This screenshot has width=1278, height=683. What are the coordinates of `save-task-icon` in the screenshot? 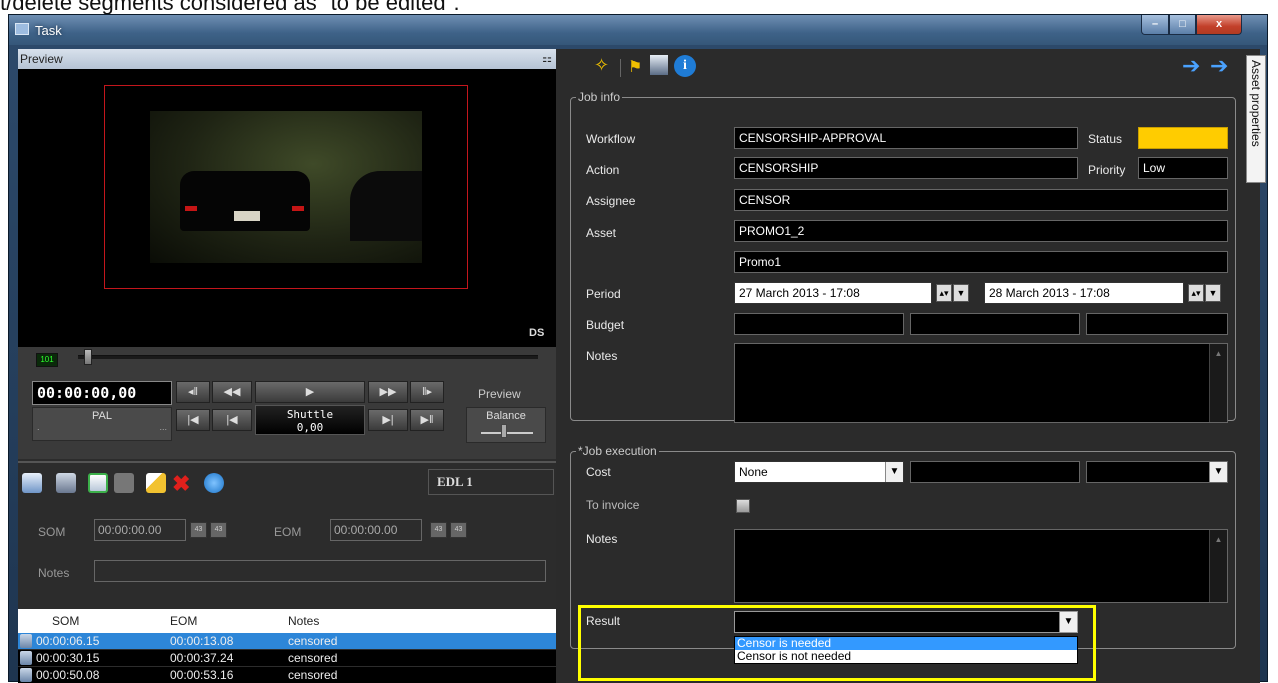 It's located at (659, 65).